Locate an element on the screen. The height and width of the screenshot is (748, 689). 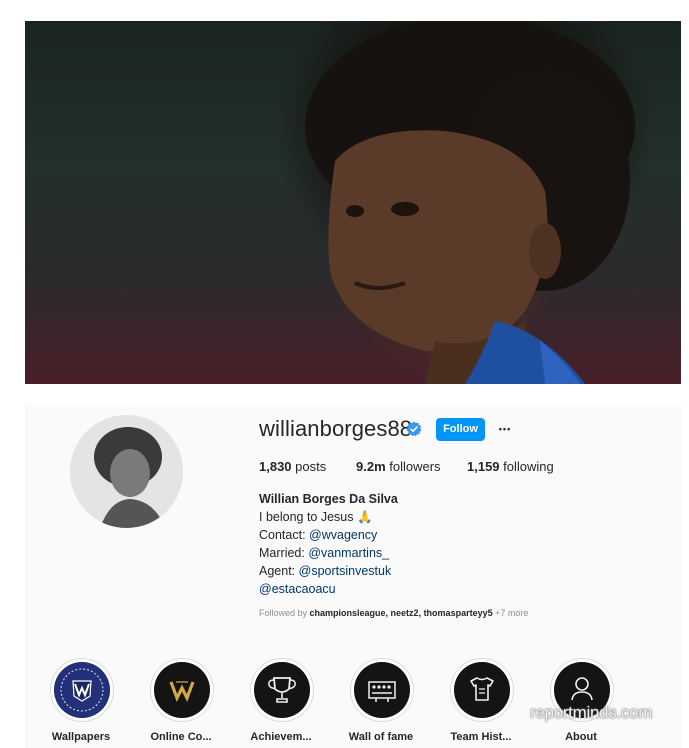
highlight-online-co is located at coordinates (182, 690).